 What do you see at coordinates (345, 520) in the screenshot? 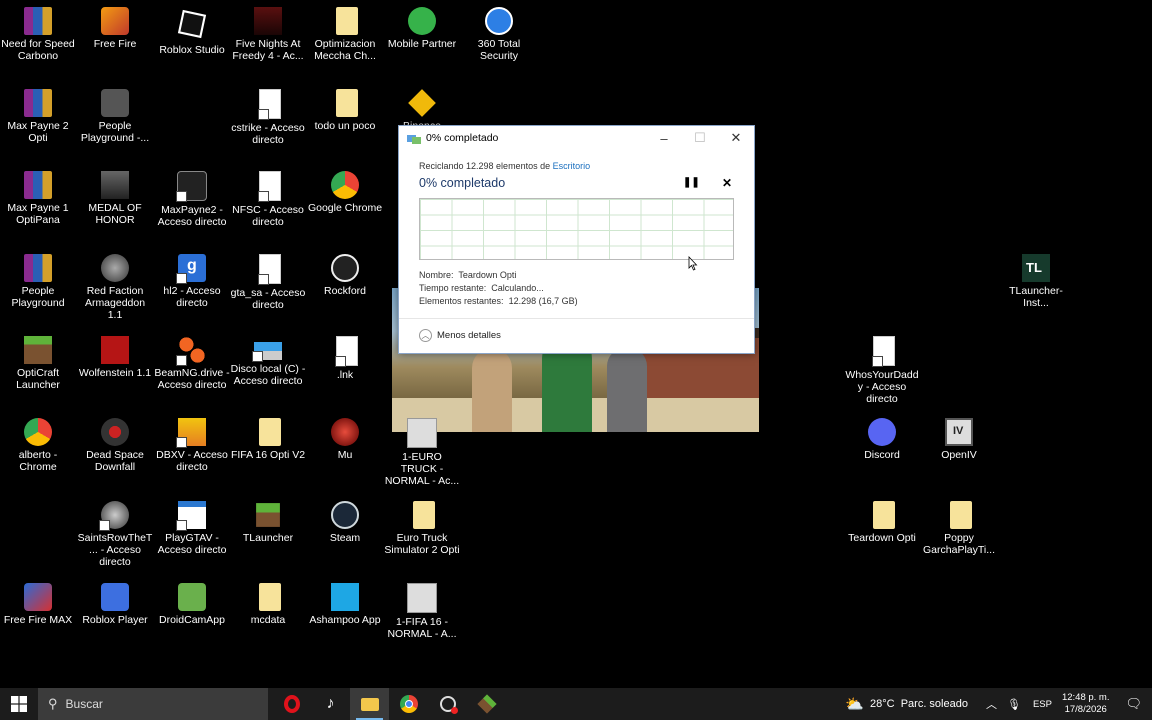
I see `desktop-icon: Steam` at bounding box center [345, 520].